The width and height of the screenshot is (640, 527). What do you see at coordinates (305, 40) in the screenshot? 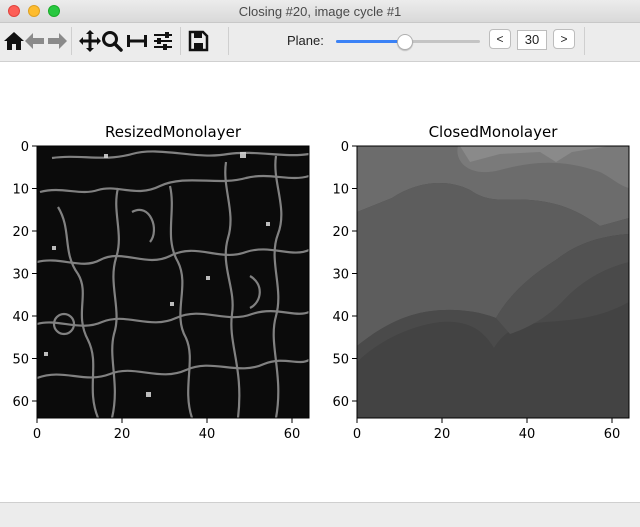
I see `plane-label: Plane:` at bounding box center [305, 40].